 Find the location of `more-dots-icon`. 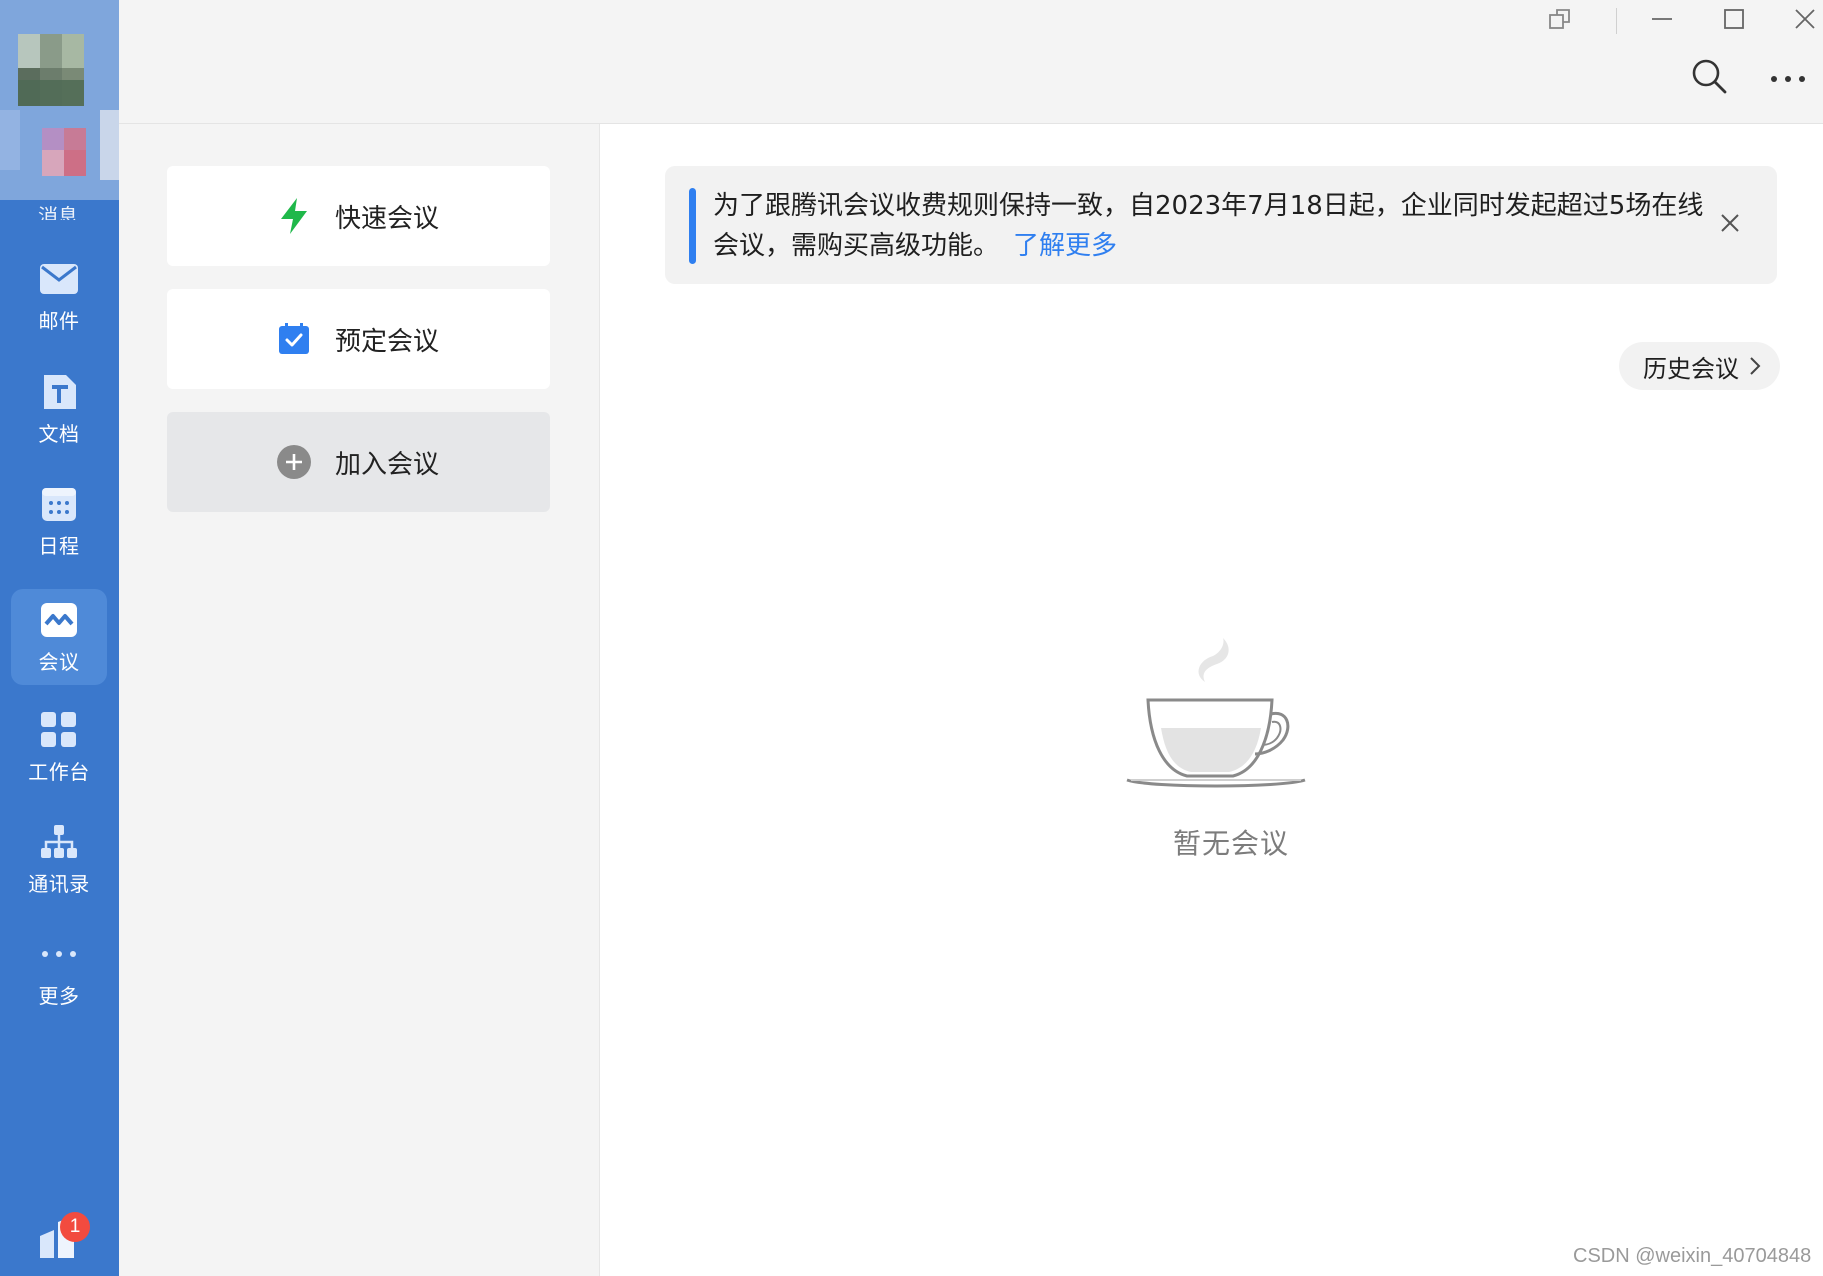

more-dots-icon is located at coordinates (59, 954).